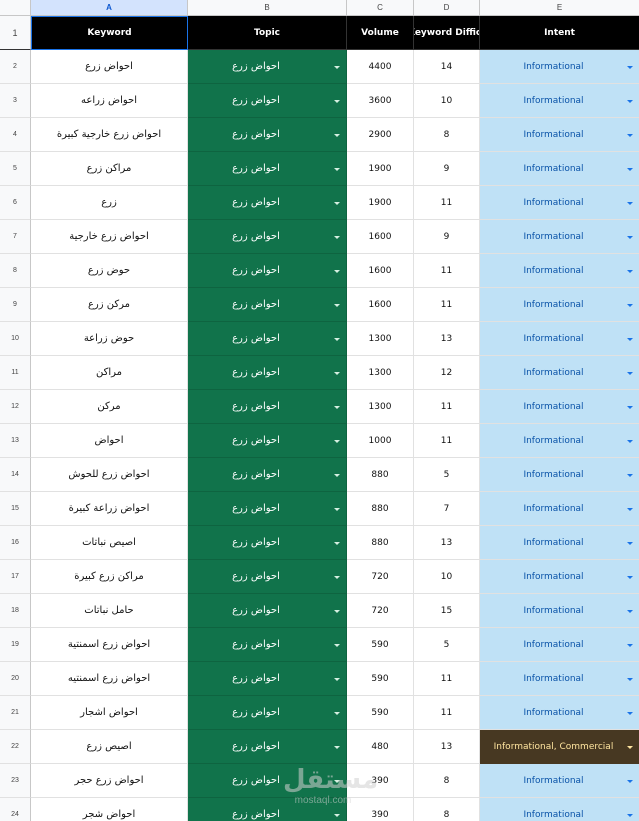 The image size is (639, 821). Describe the element at coordinates (109, 577) in the screenshot. I see `keyword-cell: مراكن زرع كبيرة` at that location.